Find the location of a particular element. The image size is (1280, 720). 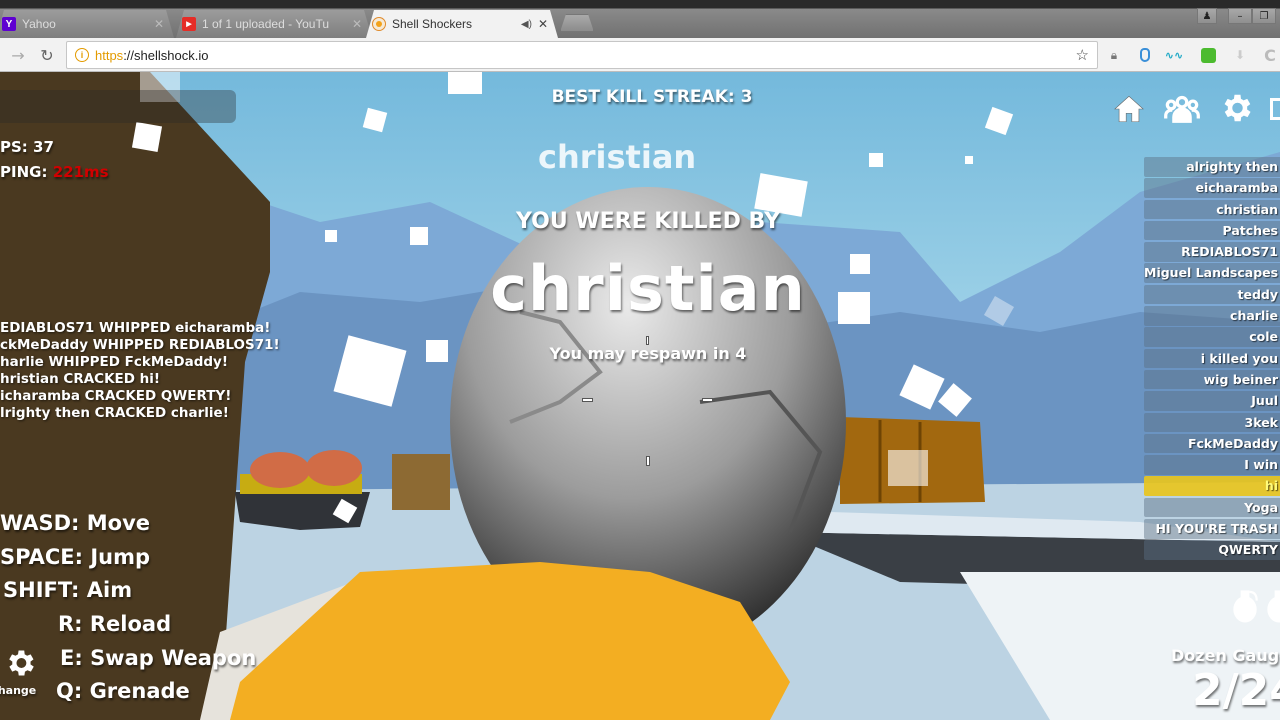

scoreboard-row: Yoga is located at coordinates (1212, 507).